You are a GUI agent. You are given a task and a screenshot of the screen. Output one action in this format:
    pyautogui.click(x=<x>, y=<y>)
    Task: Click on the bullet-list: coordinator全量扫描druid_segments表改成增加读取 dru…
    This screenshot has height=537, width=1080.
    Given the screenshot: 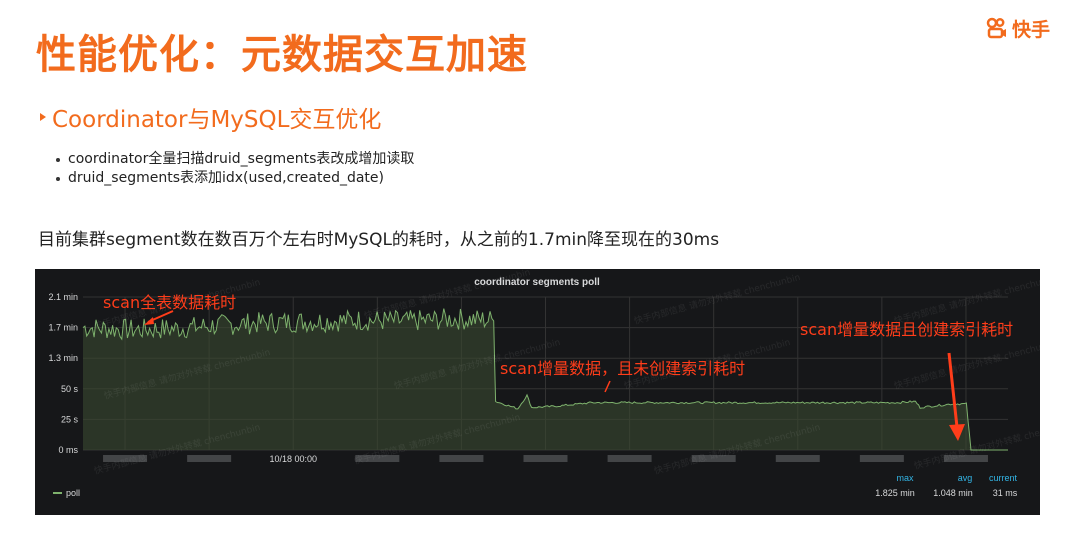 What is the action you would take?
    pyautogui.click(x=234, y=169)
    